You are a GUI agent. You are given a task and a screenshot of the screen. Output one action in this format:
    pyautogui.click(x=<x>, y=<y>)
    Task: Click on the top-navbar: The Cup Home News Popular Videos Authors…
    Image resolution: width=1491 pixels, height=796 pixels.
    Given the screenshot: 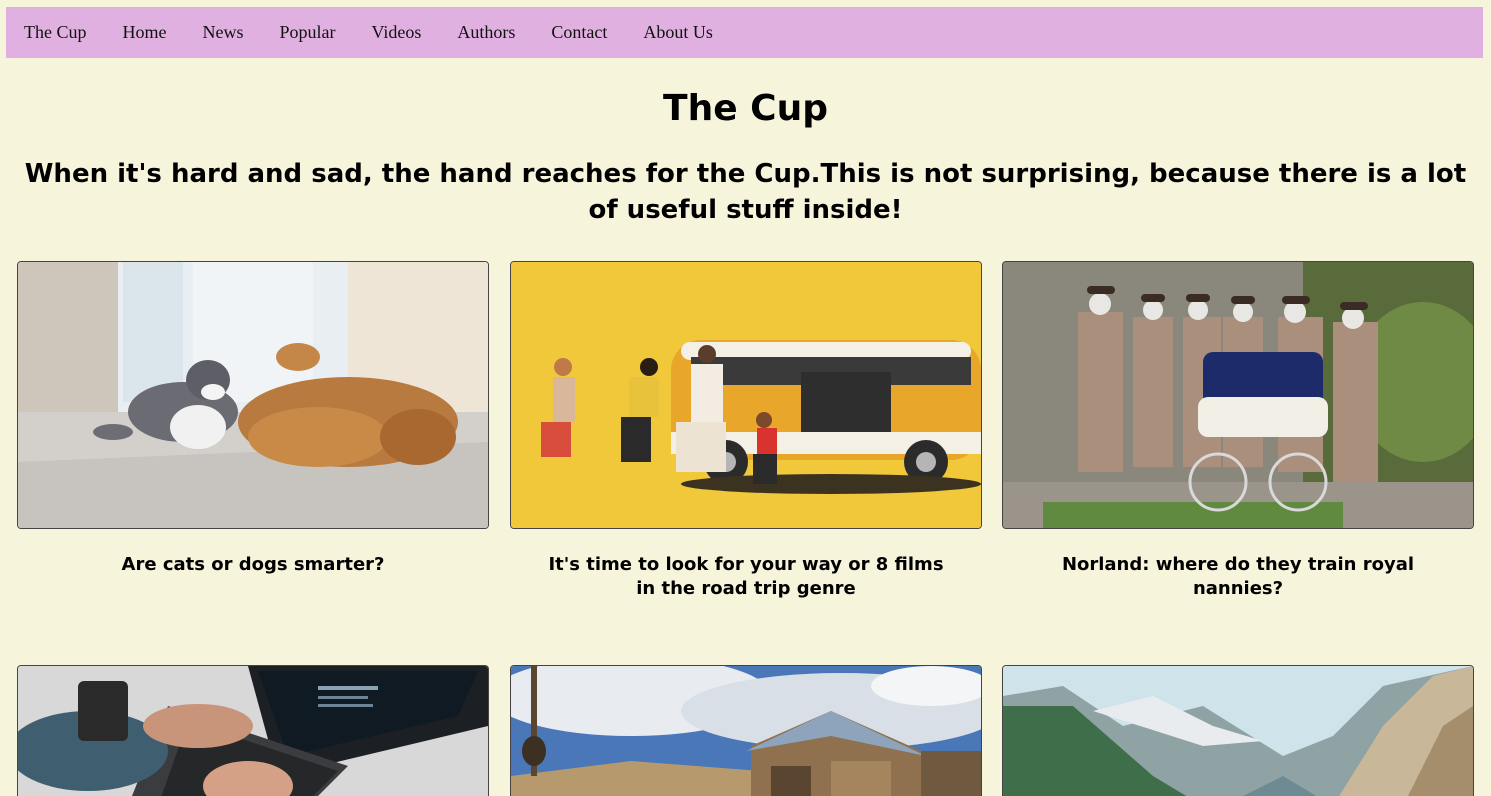 What is the action you would take?
    pyautogui.click(x=744, y=32)
    